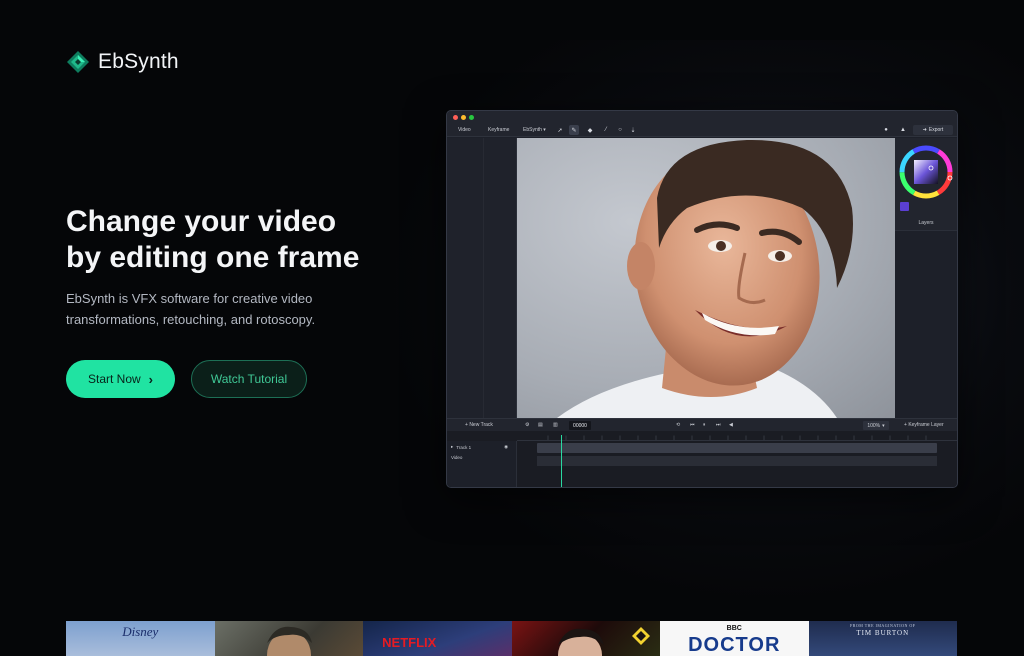 This screenshot has height=656, width=1024. What do you see at coordinates (702, 117) in the screenshot?
I see `window-titlebar` at bounding box center [702, 117].